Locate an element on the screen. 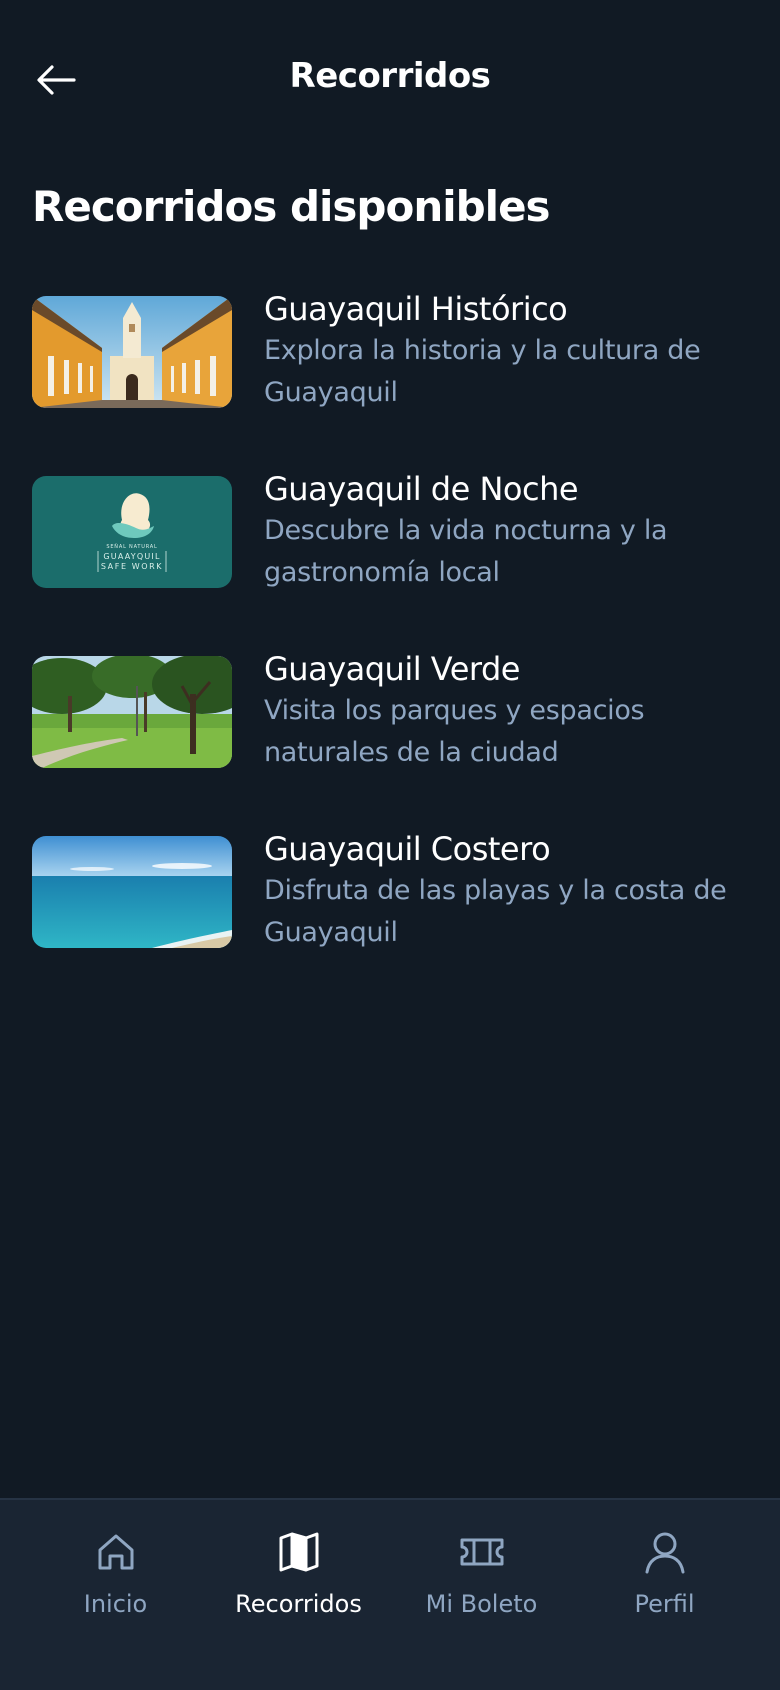  tour-title: Guayaquil Histórico is located at coordinates (416, 309).